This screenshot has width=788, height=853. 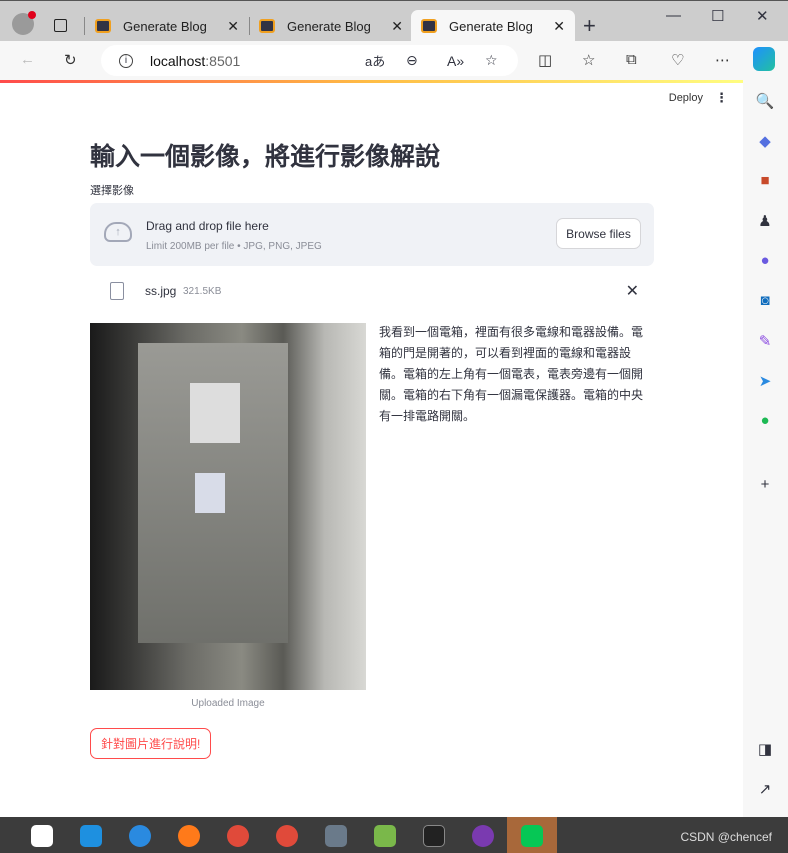 What do you see at coordinates (631, 59) in the screenshot?
I see `collections-icon: ⧉` at bounding box center [631, 59].